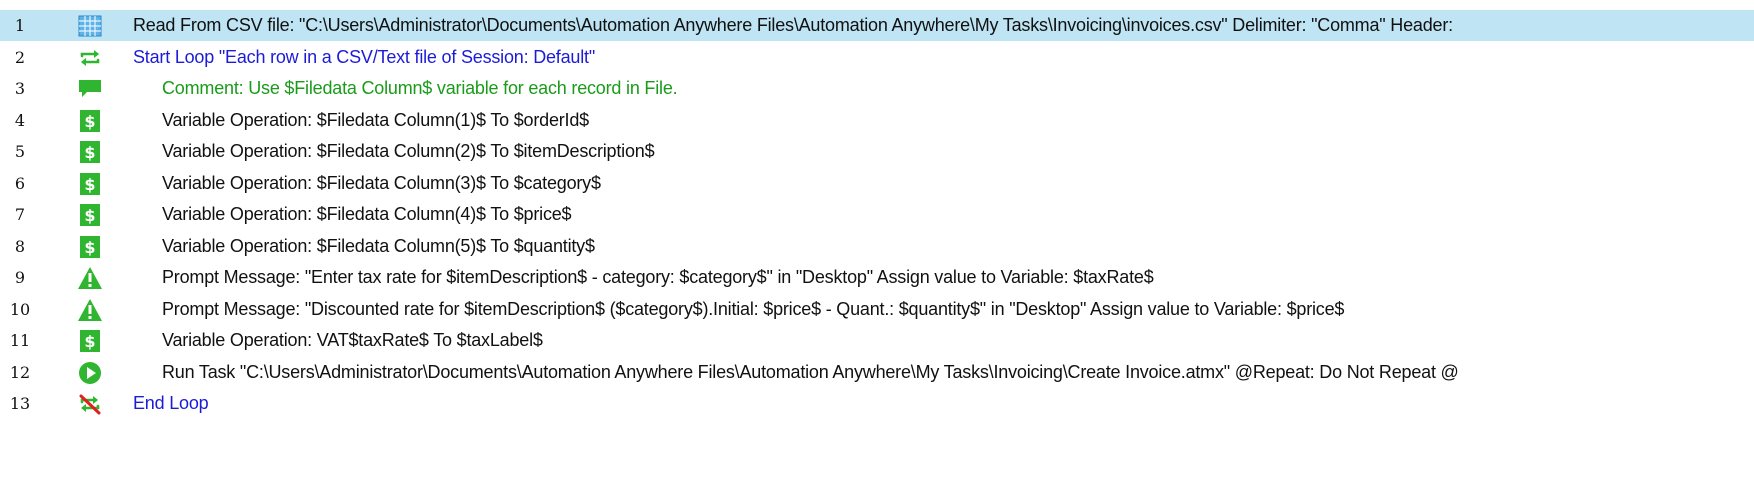  Describe the element at coordinates (20, 88) in the screenshot. I see `line-number: 3` at that location.